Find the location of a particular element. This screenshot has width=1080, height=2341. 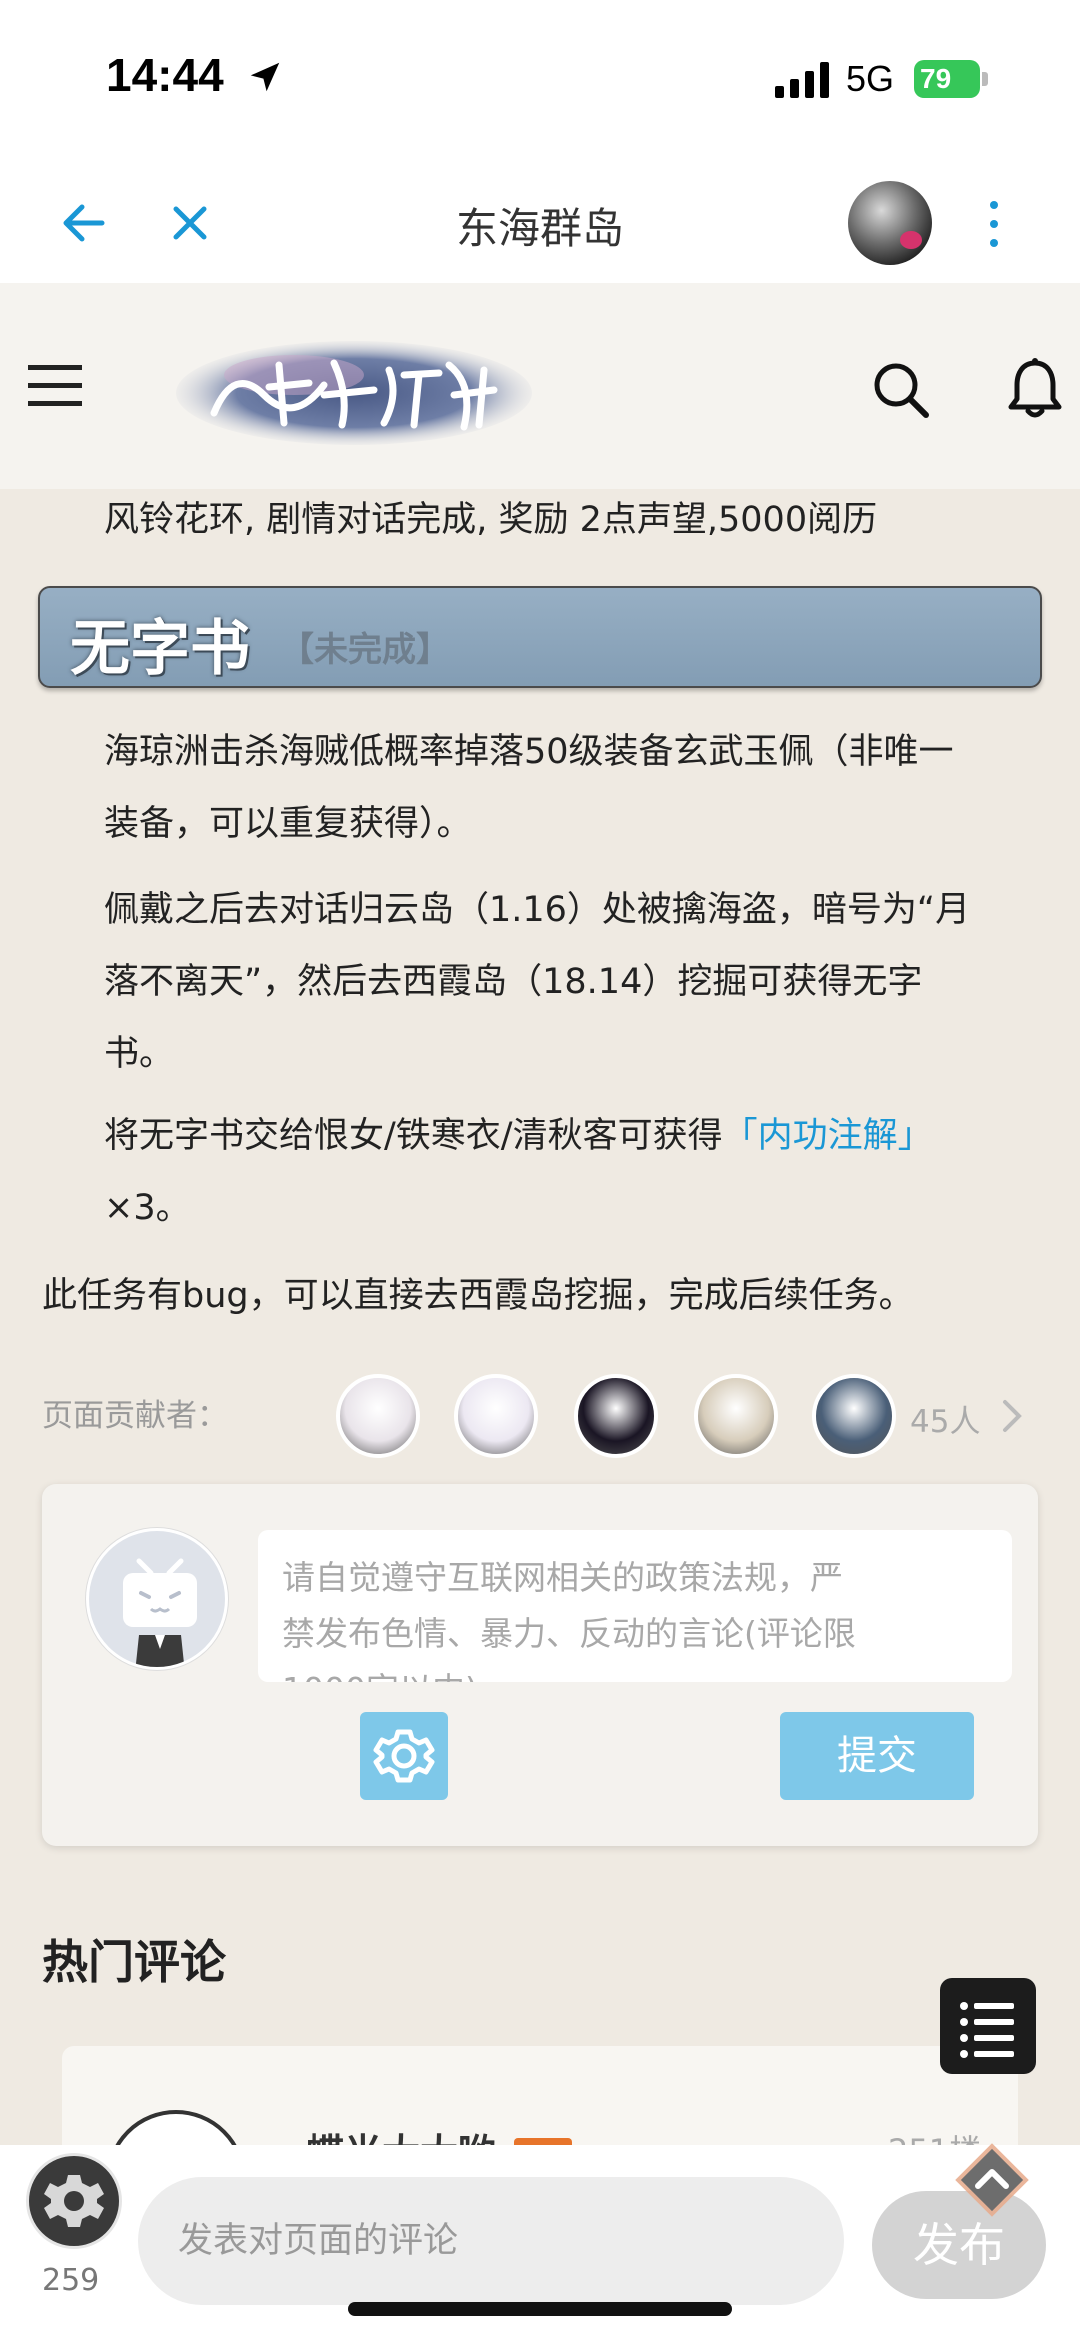

site-header is located at coordinates (540, 386).